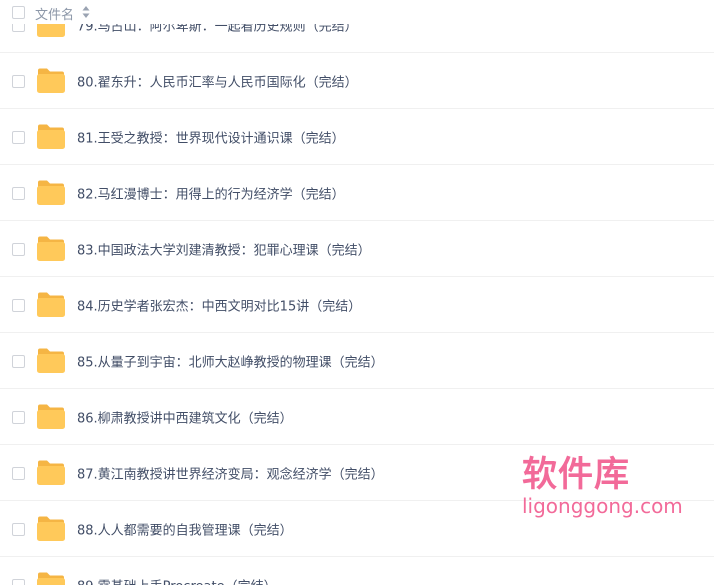 This screenshot has height=585, width=714. Describe the element at coordinates (211, 192) in the screenshot. I see `file-name: 82.马红漫博士：用得上的行为经济学（完结）` at that location.